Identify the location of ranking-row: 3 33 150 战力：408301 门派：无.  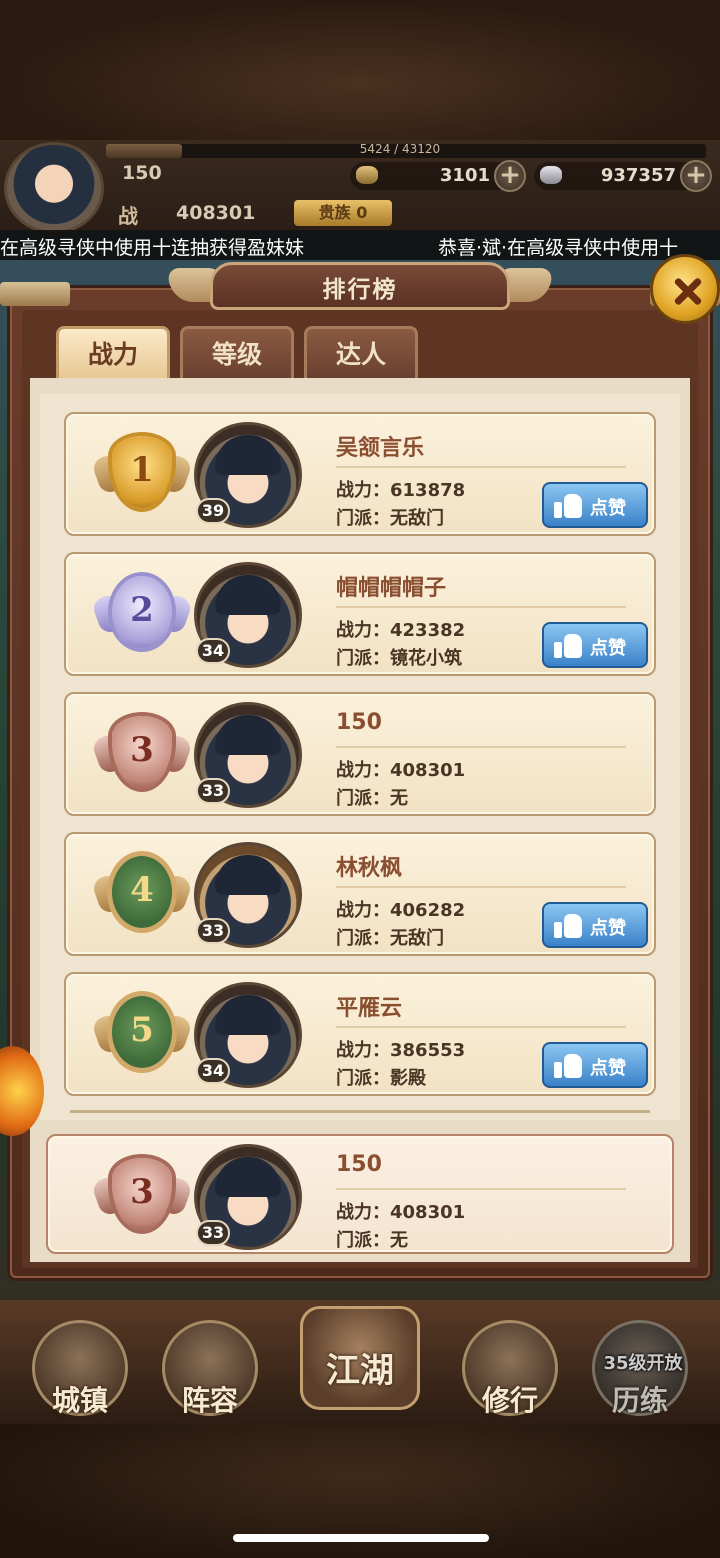
(360, 754).